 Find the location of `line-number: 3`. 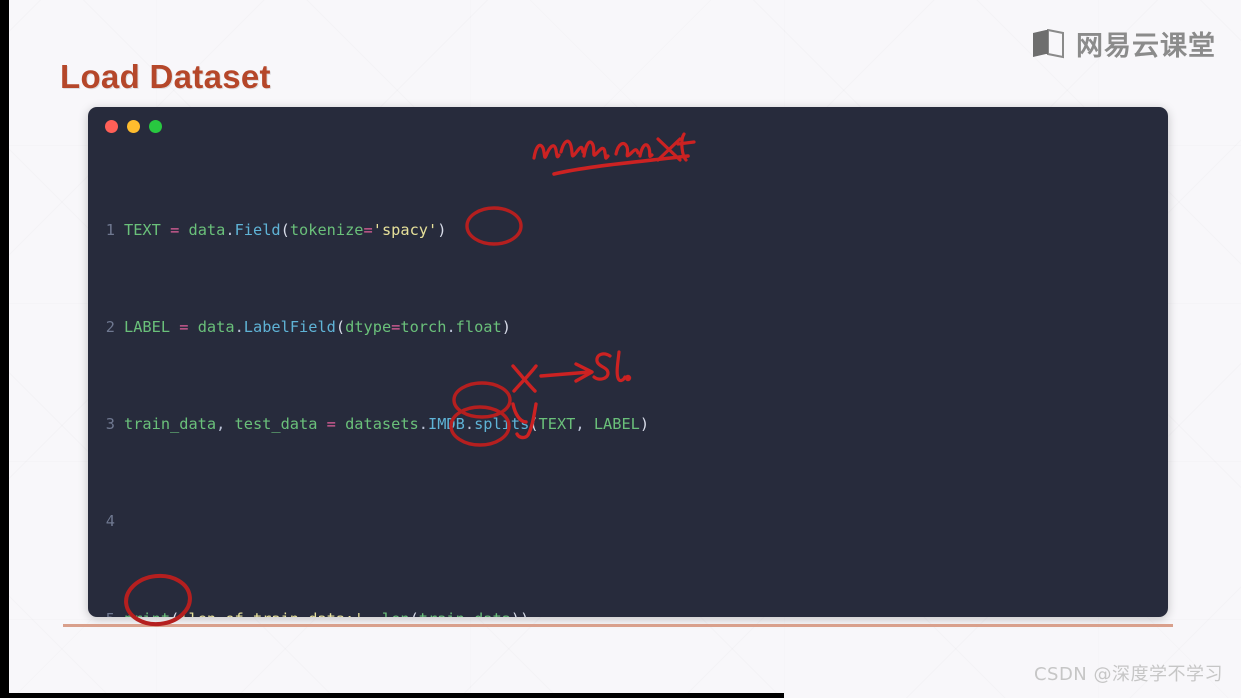

line-number: 3 is located at coordinates (110, 424).